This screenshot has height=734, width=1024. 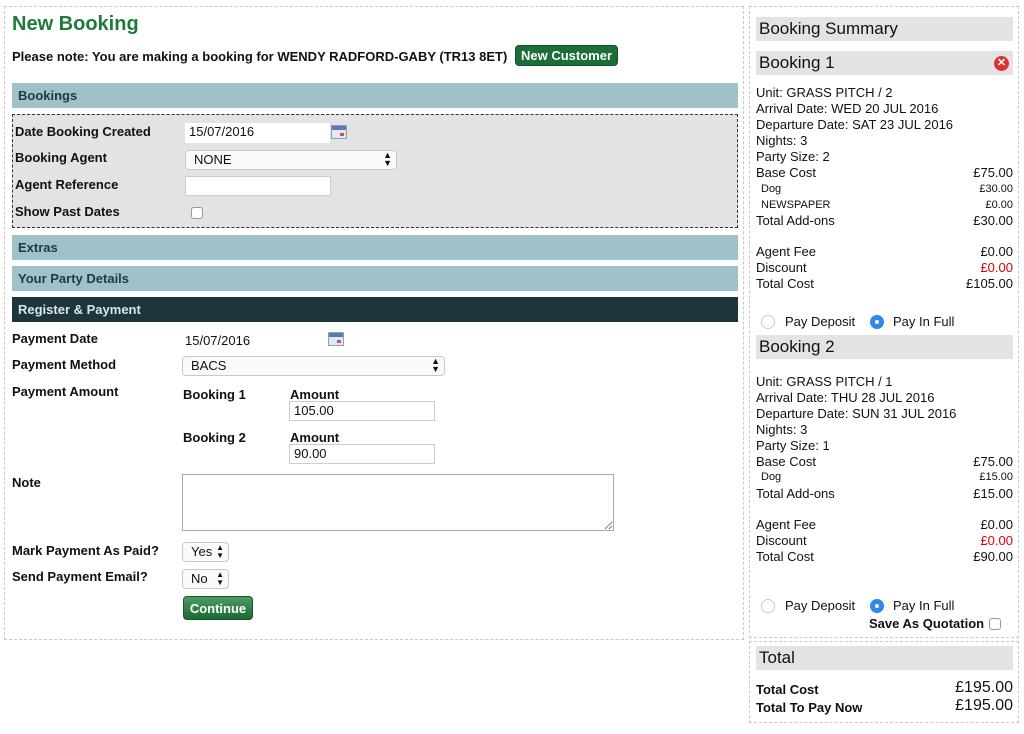 I want to click on save-quotation-label: Save As Quotation, so click(x=927, y=623).